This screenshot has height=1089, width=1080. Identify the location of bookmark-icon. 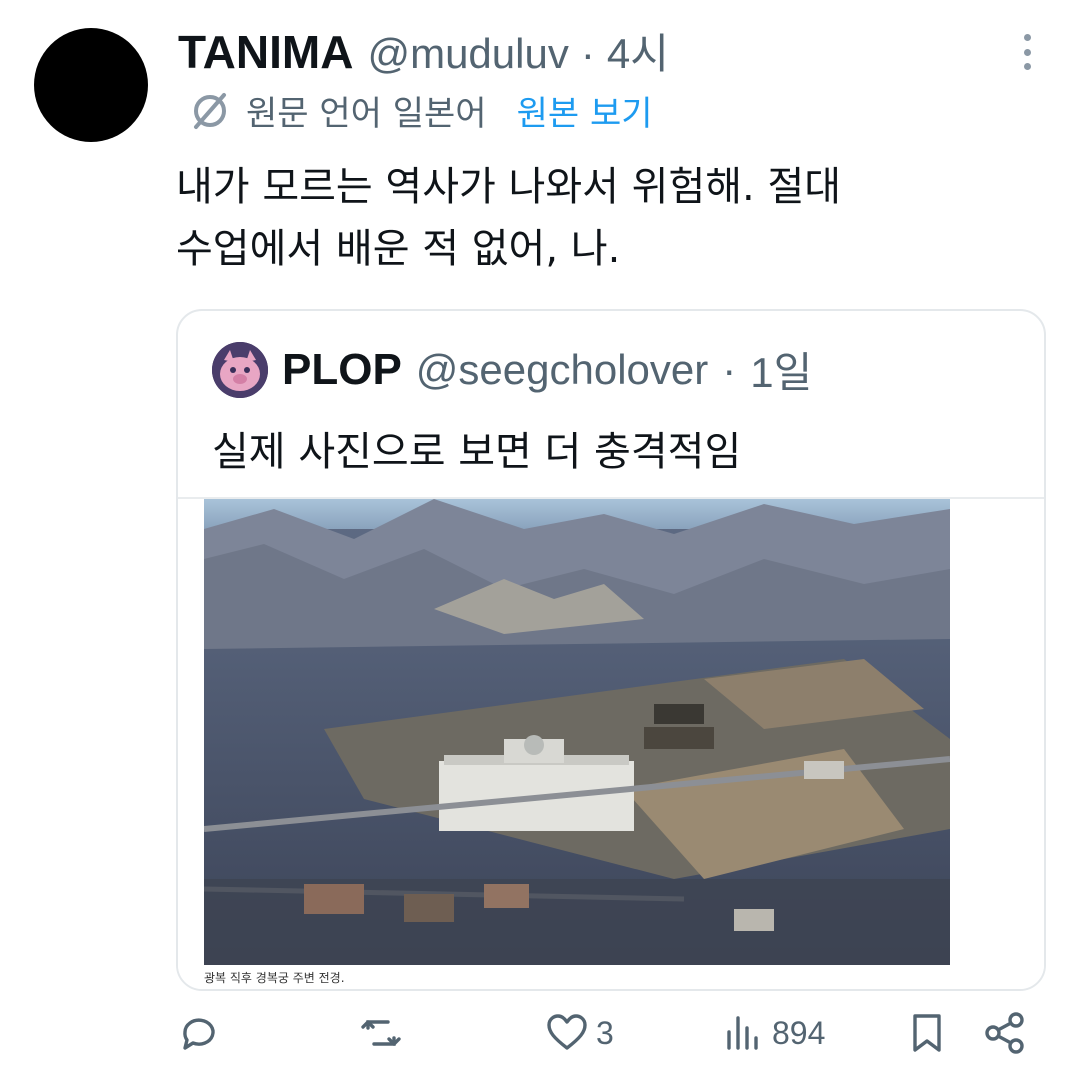
(927, 1033).